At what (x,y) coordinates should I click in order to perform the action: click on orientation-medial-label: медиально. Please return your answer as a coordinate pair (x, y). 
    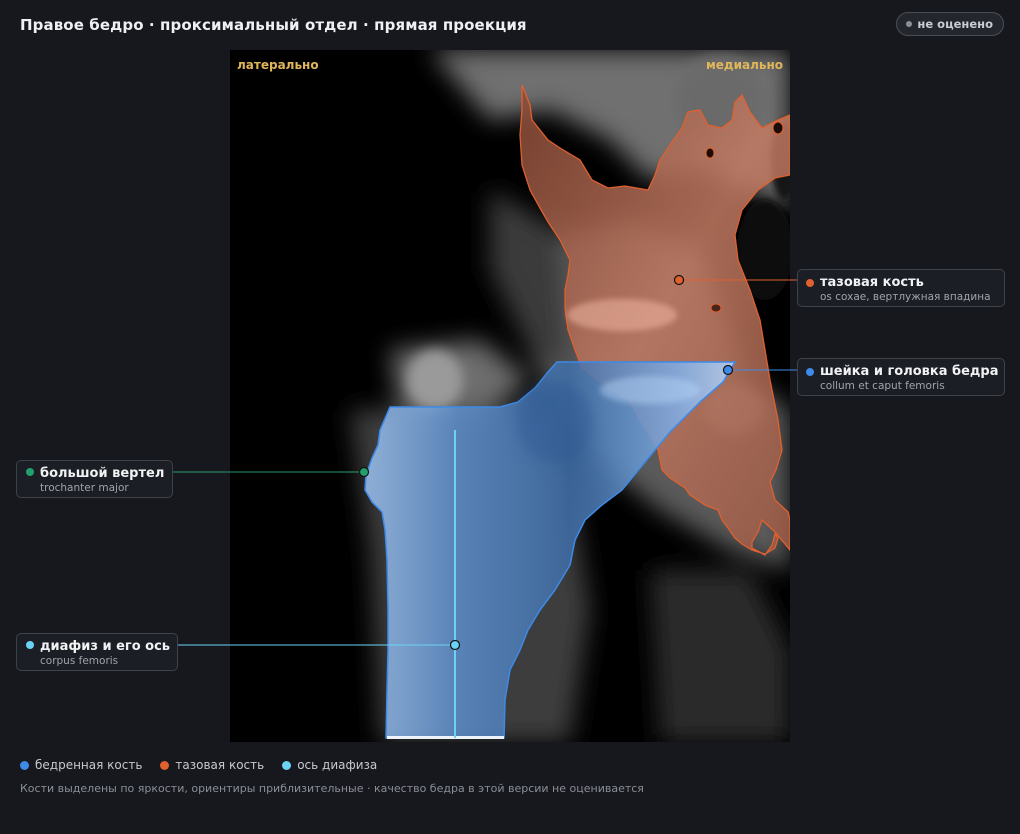
    Looking at the image, I should click on (744, 65).